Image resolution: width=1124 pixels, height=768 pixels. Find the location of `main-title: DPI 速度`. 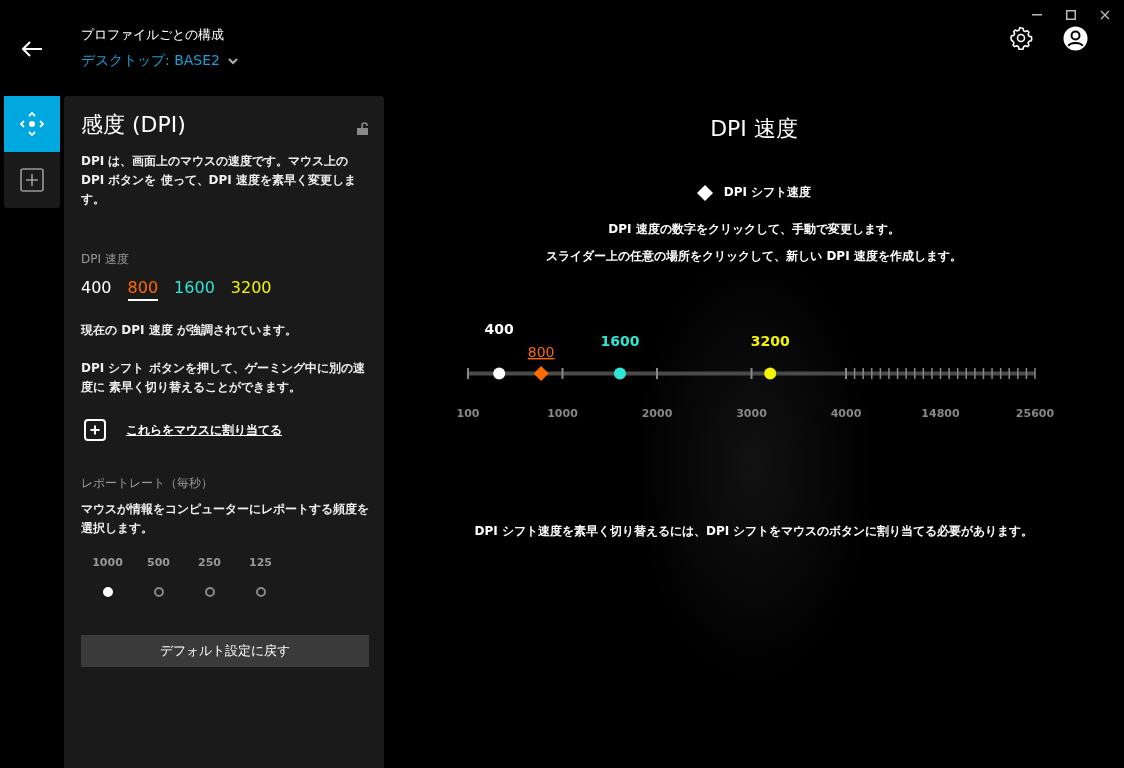

main-title: DPI 速度 is located at coordinates (754, 129).